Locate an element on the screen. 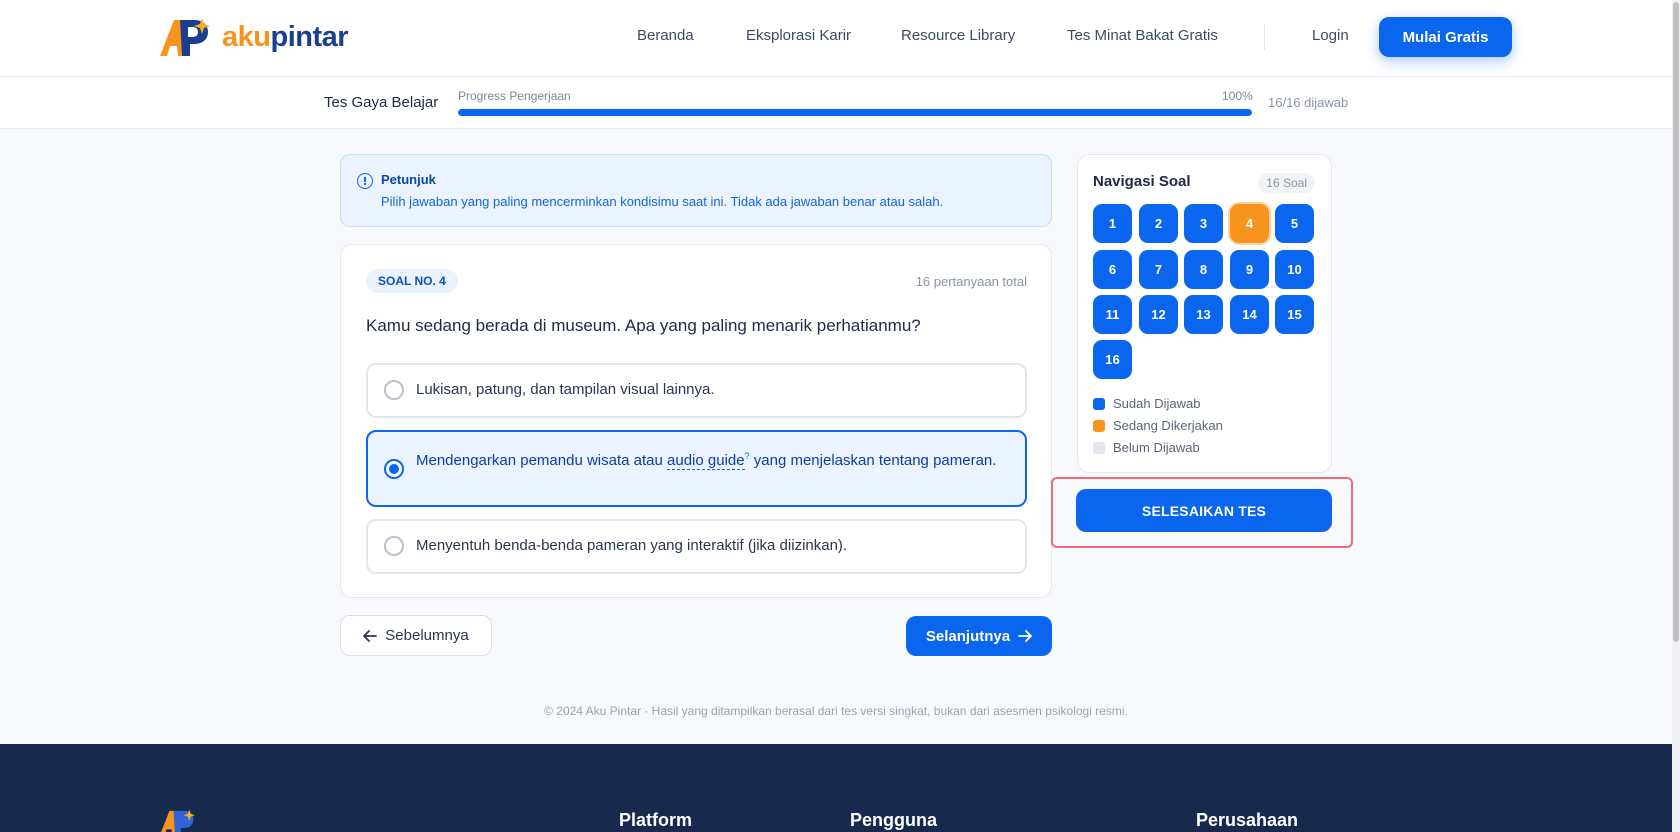 Image resolution: width=1680 pixels, height=832 pixels. legend-in-progress: Sedang Dikerjakan is located at coordinates (1158, 425).